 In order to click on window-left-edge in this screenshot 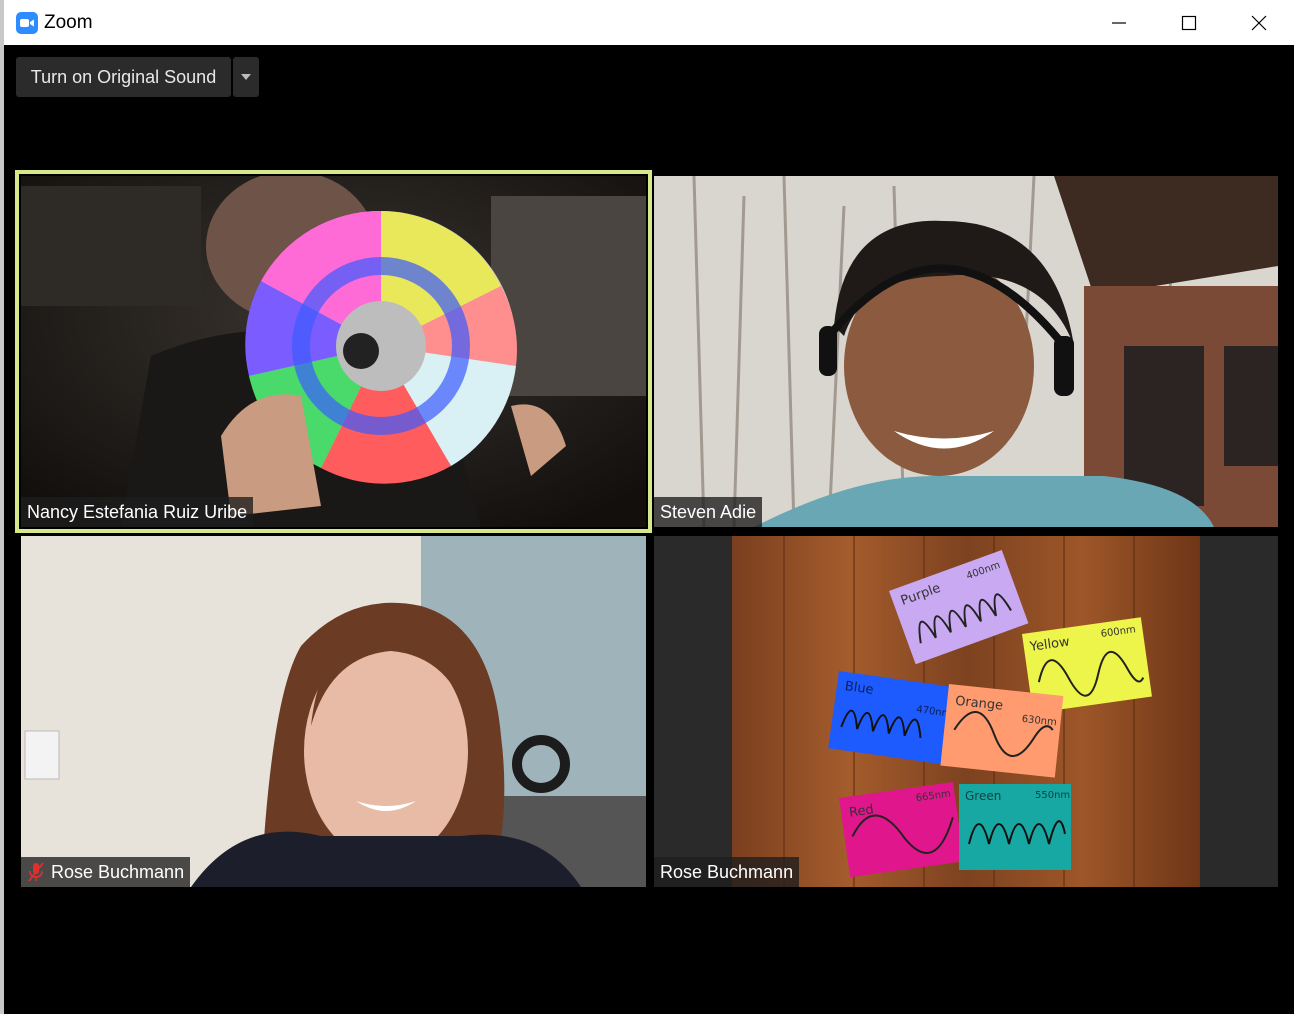, I will do `click(2, 507)`.